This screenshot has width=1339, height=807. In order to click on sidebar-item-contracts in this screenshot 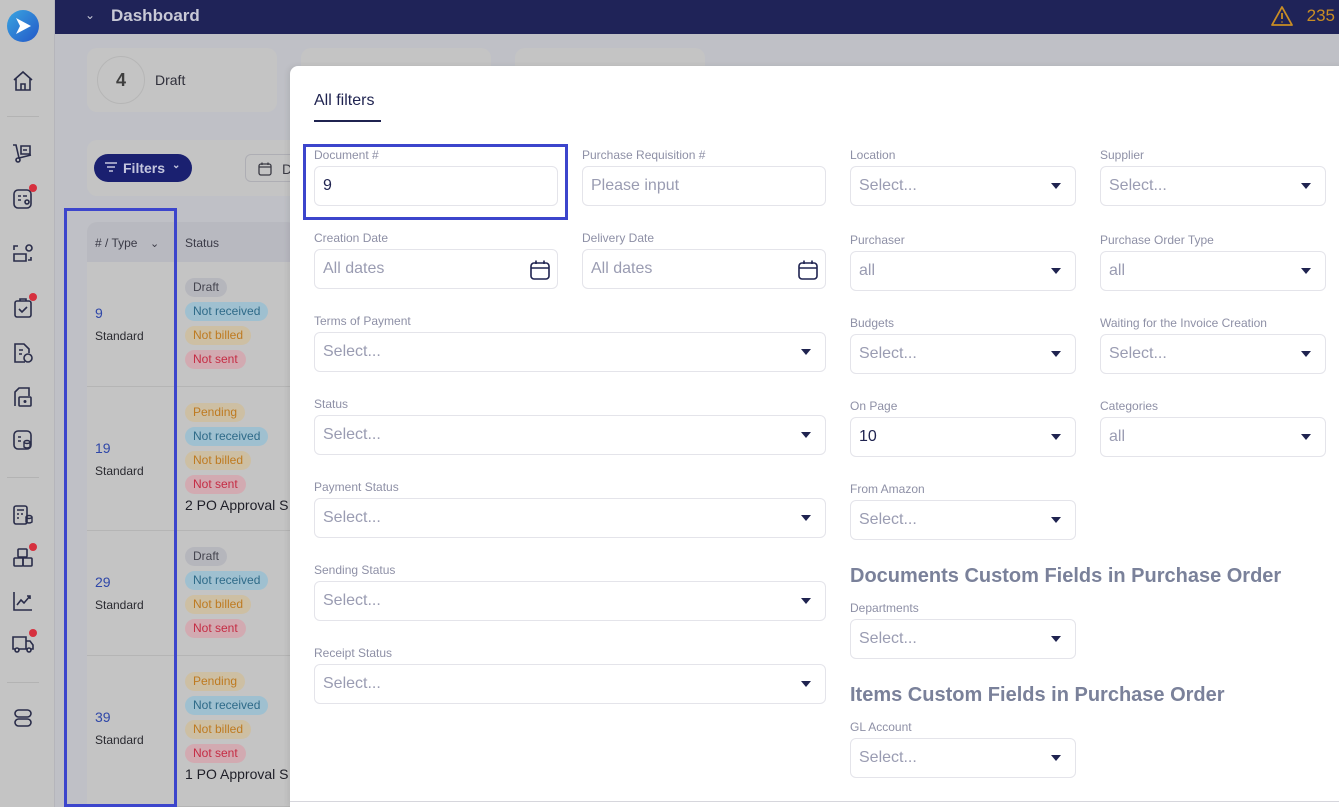, I will do `click(23, 397)`.